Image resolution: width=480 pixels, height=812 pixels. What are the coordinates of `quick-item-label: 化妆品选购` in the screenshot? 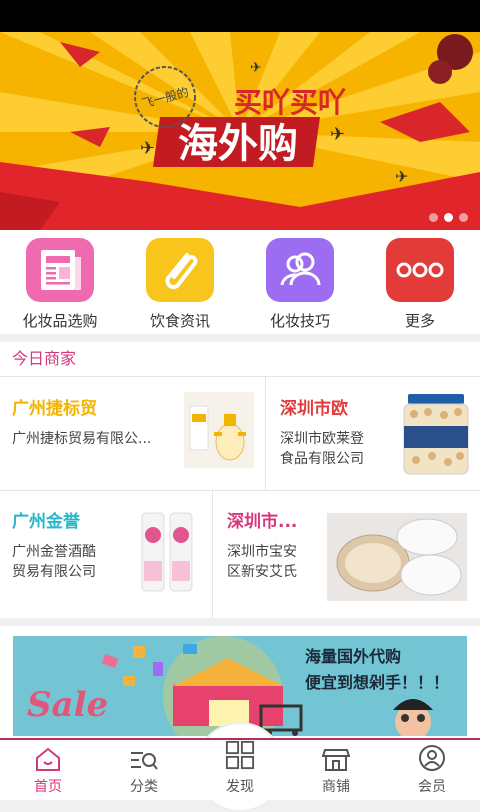 It's located at (60, 321).